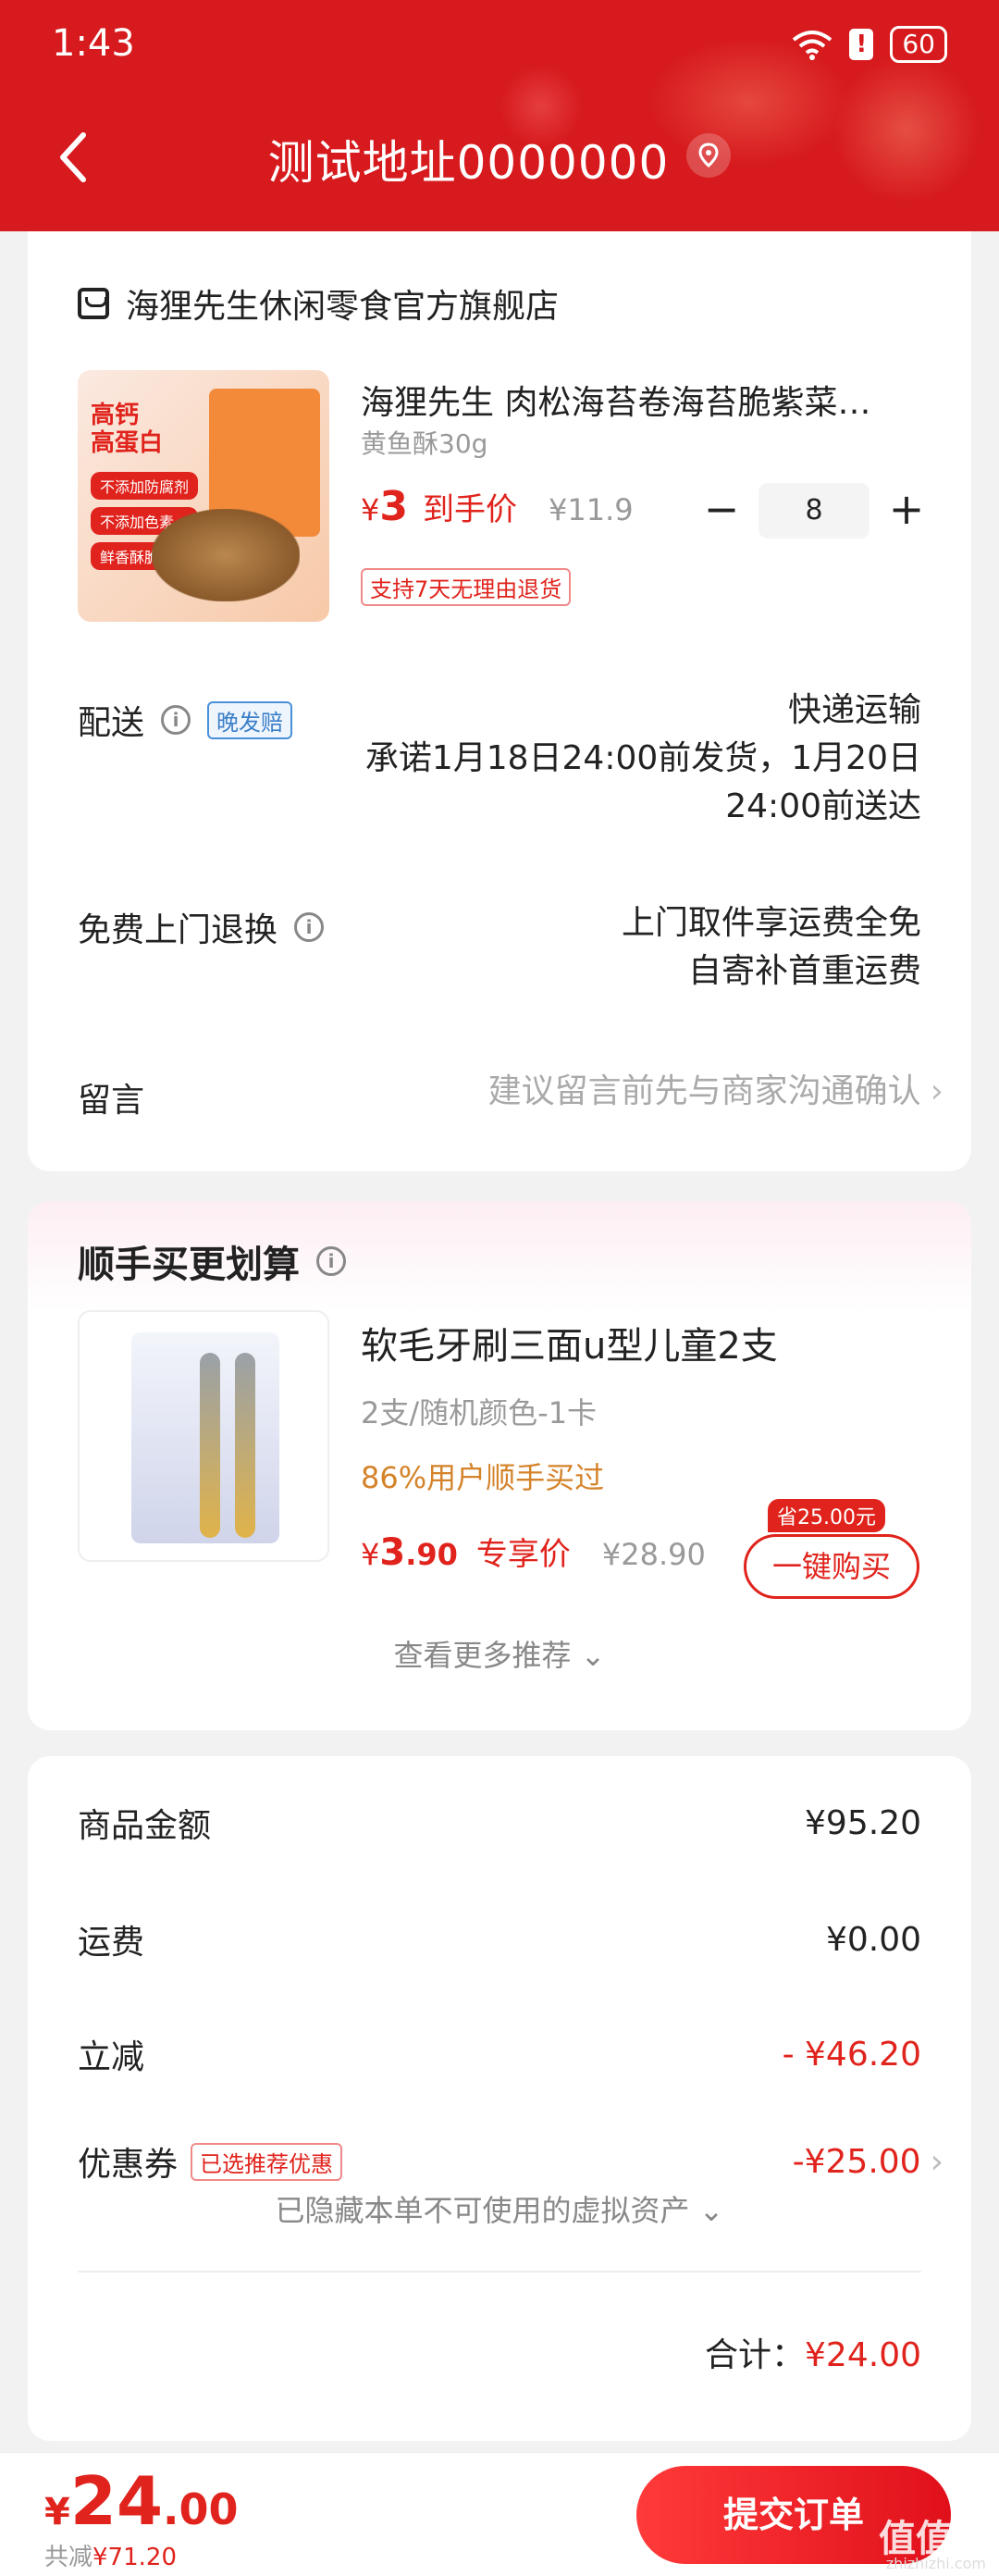 The height and width of the screenshot is (2576, 999). I want to click on delivery-promise-line1: 承诺1月18日24:00前发货，1月20日, so click(642, 758).